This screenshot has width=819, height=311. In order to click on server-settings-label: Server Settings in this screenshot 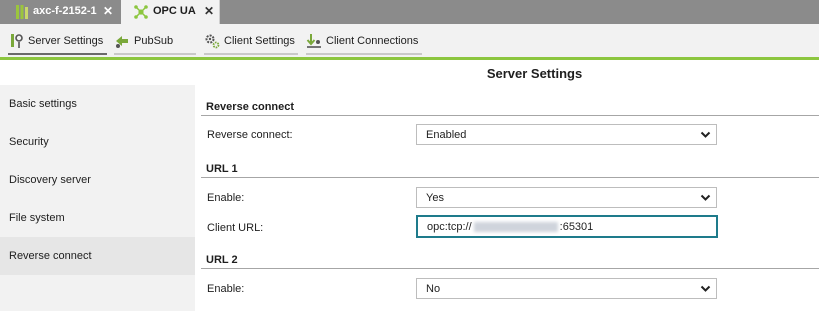, I will do `click(66, 41)`.